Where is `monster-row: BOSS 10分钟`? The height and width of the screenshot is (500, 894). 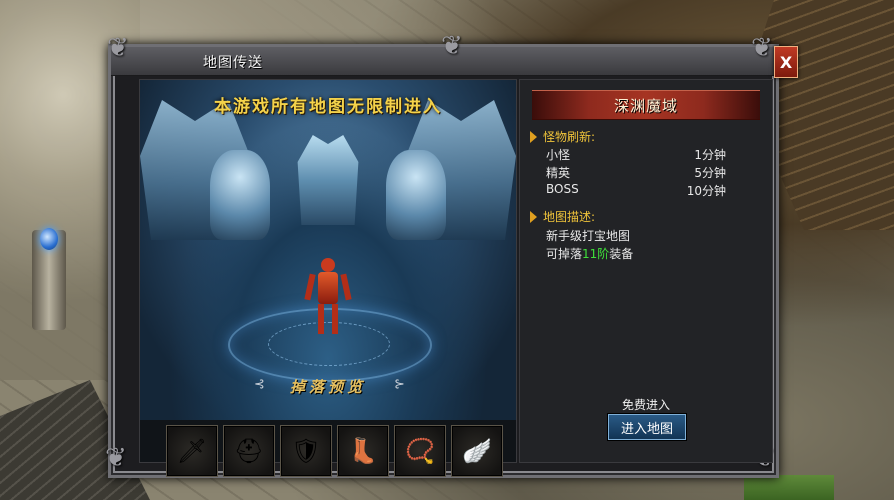 monster-row: BOSS 10分钟 is located at coordinates (636, 190).